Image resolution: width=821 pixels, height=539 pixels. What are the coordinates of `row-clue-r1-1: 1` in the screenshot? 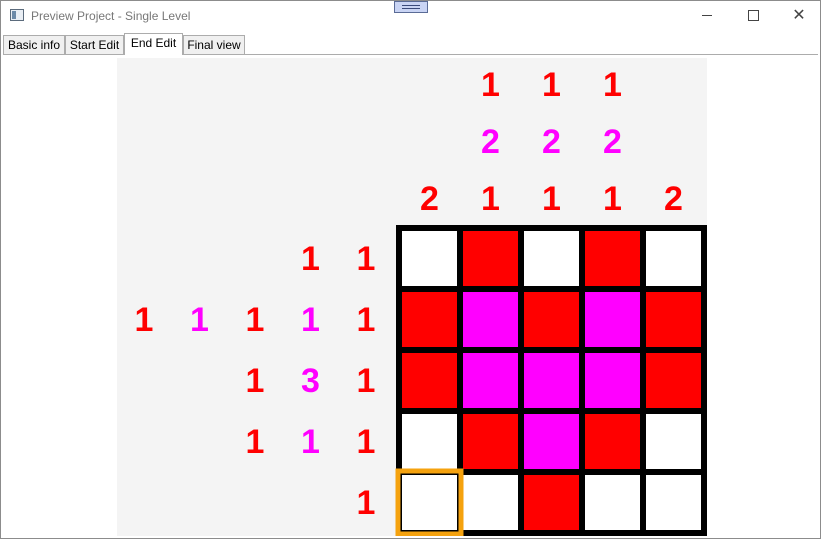 It's located at (199, 319).